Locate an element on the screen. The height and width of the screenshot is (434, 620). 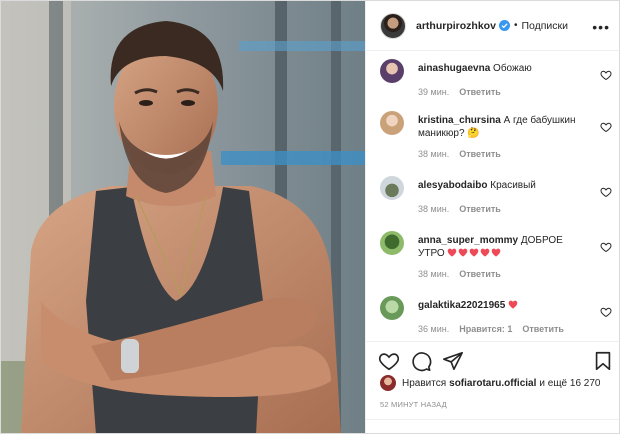
like-heart-icon is located at coordinates (389, 361).